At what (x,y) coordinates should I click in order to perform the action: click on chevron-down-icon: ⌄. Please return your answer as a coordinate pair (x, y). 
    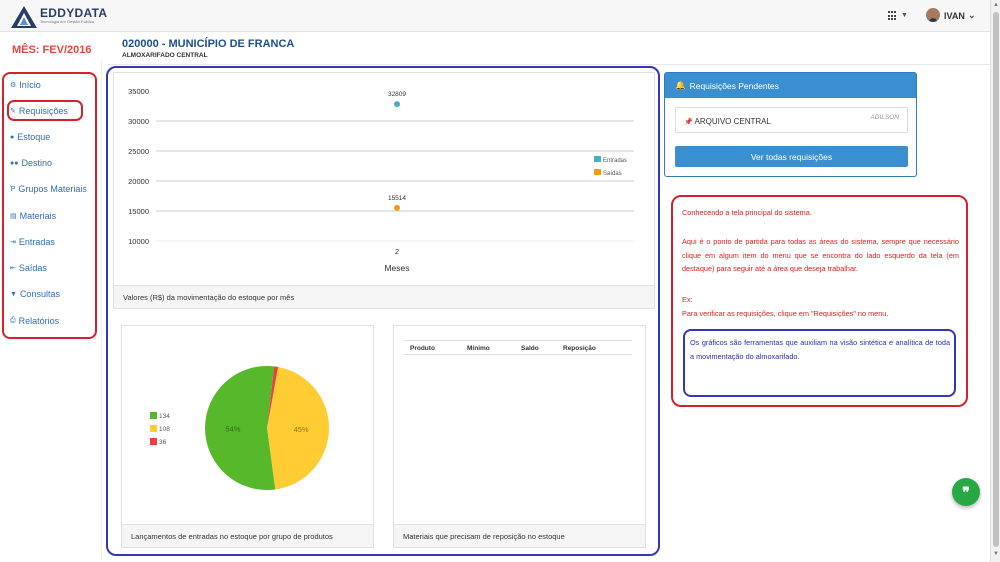
    Looking at the image, I should click on (972, 15).